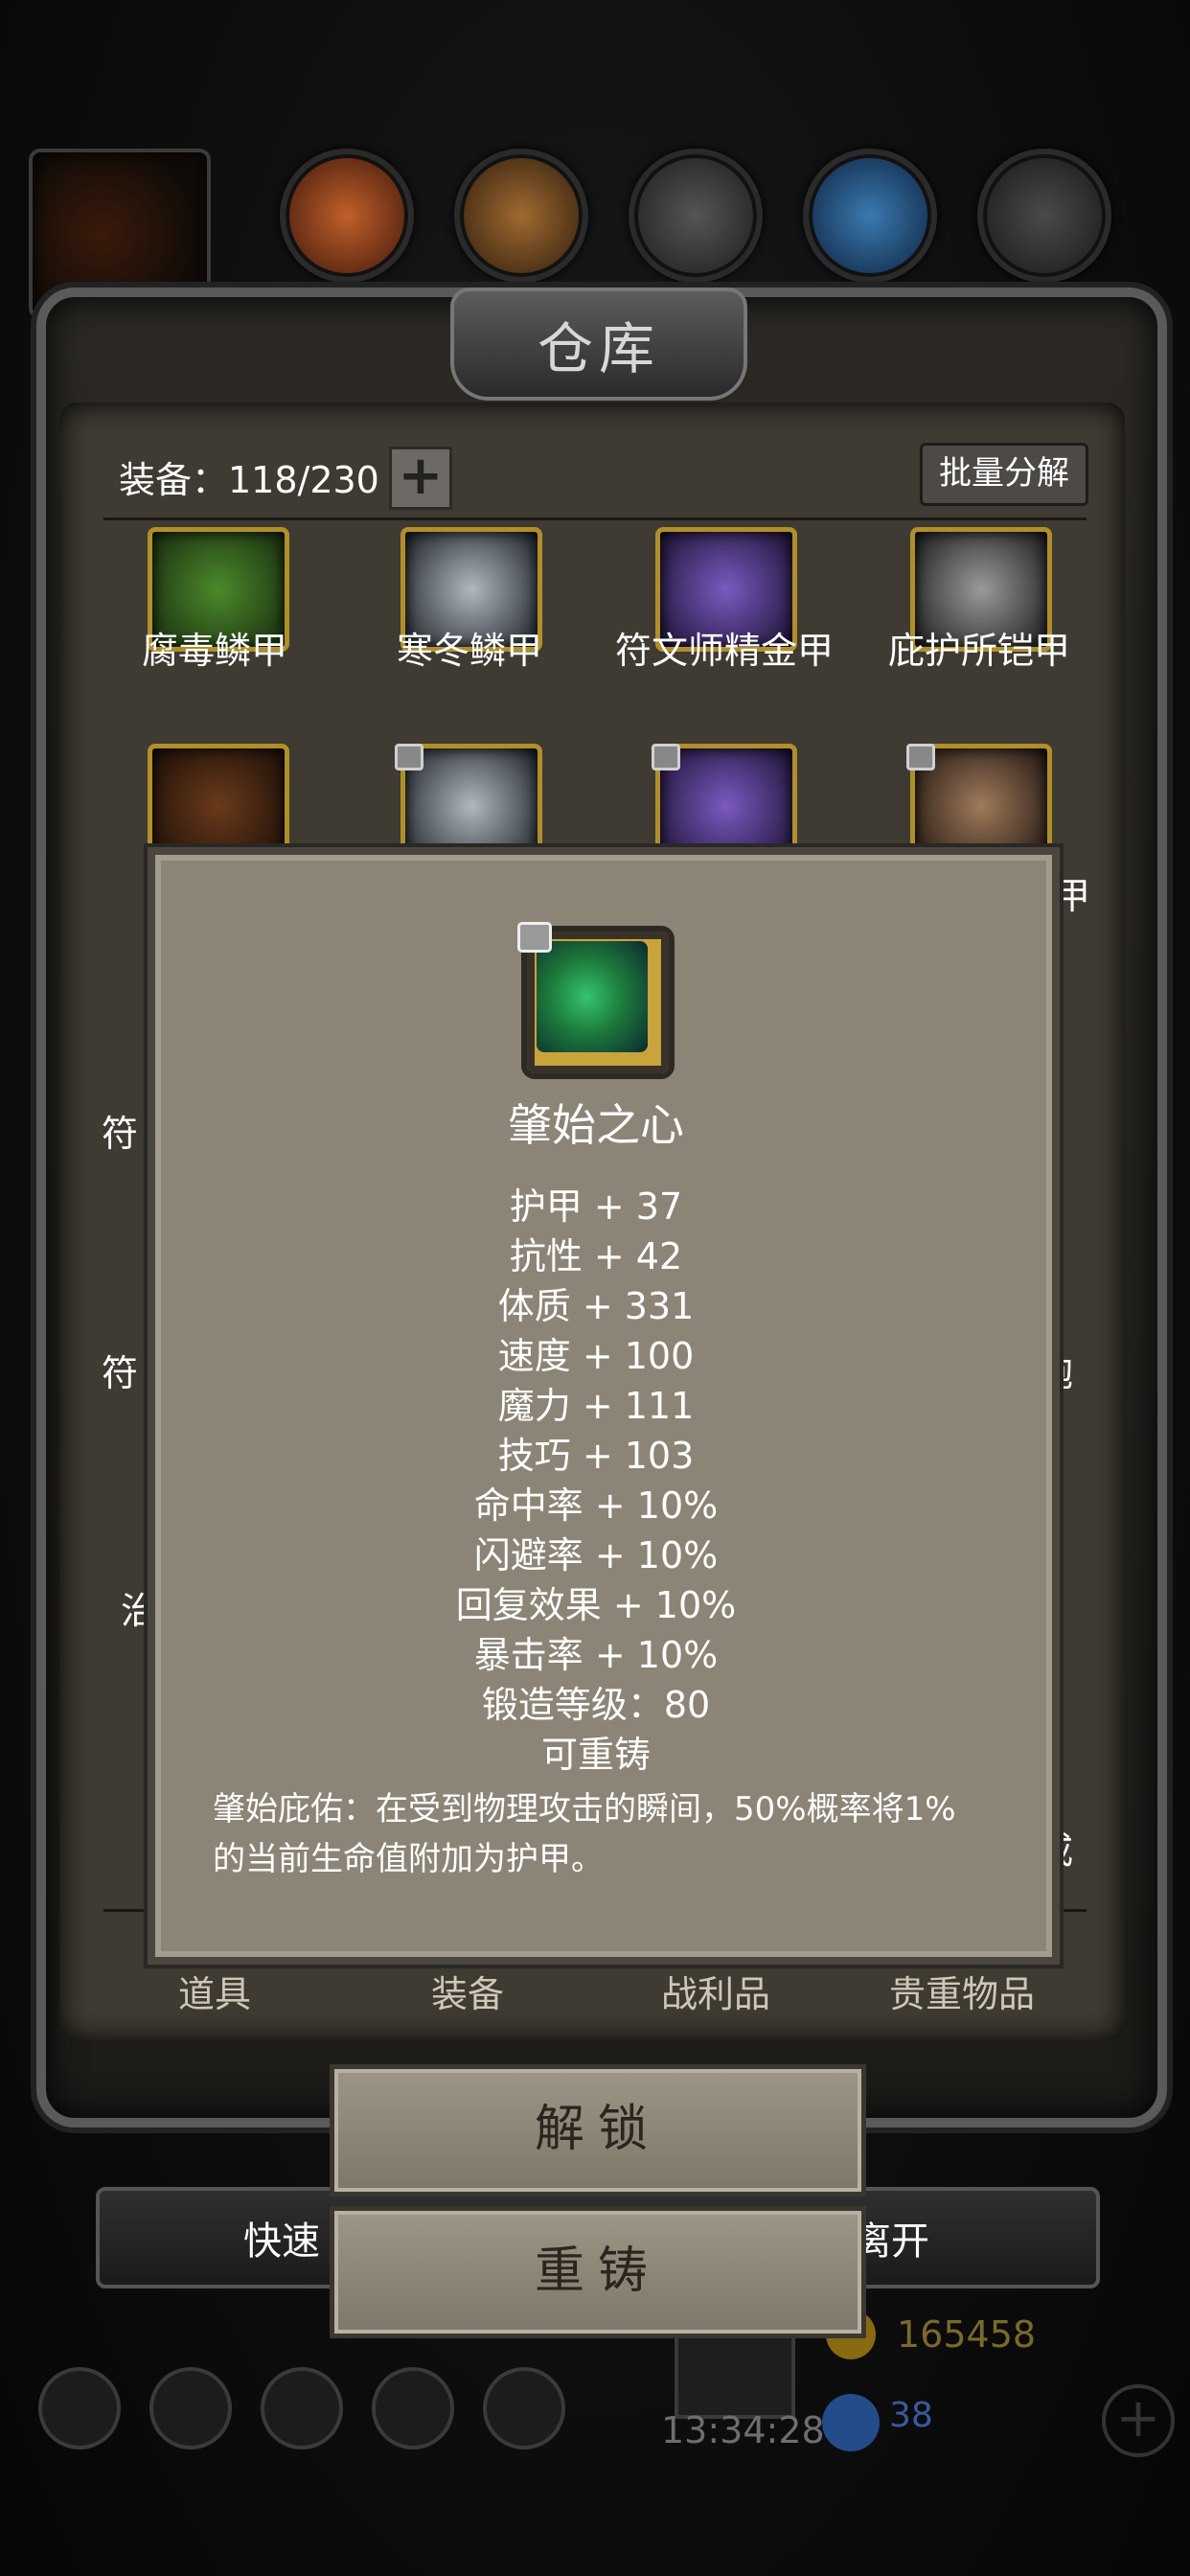 The width and height of the screenshot is (1190, 2576). What do you see at coordinates (214, 651) in the screenshot?
I see `item-name: 腐毒鳞甲` at bounding box center [214, 651].